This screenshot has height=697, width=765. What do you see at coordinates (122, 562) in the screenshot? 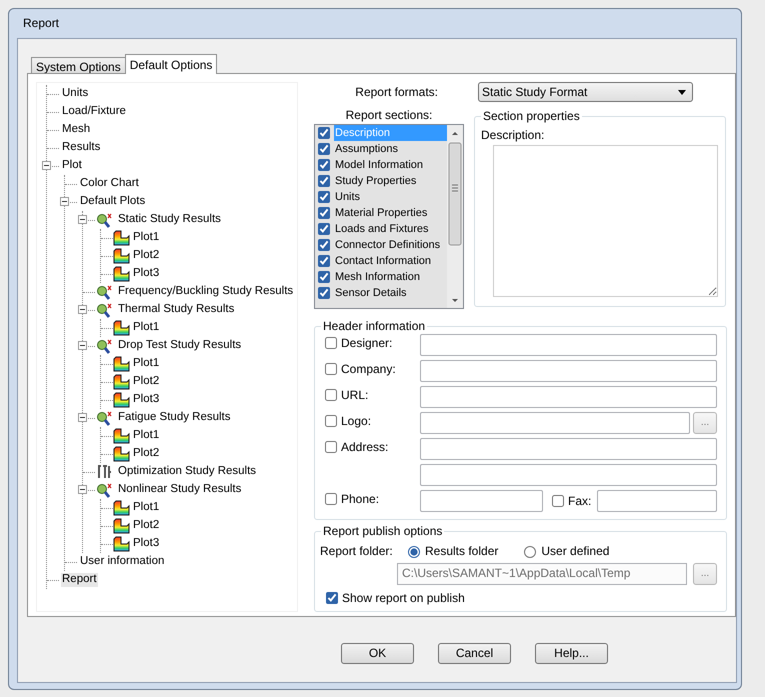
I see `tree-item: User information` at bounding box center [122, 562].